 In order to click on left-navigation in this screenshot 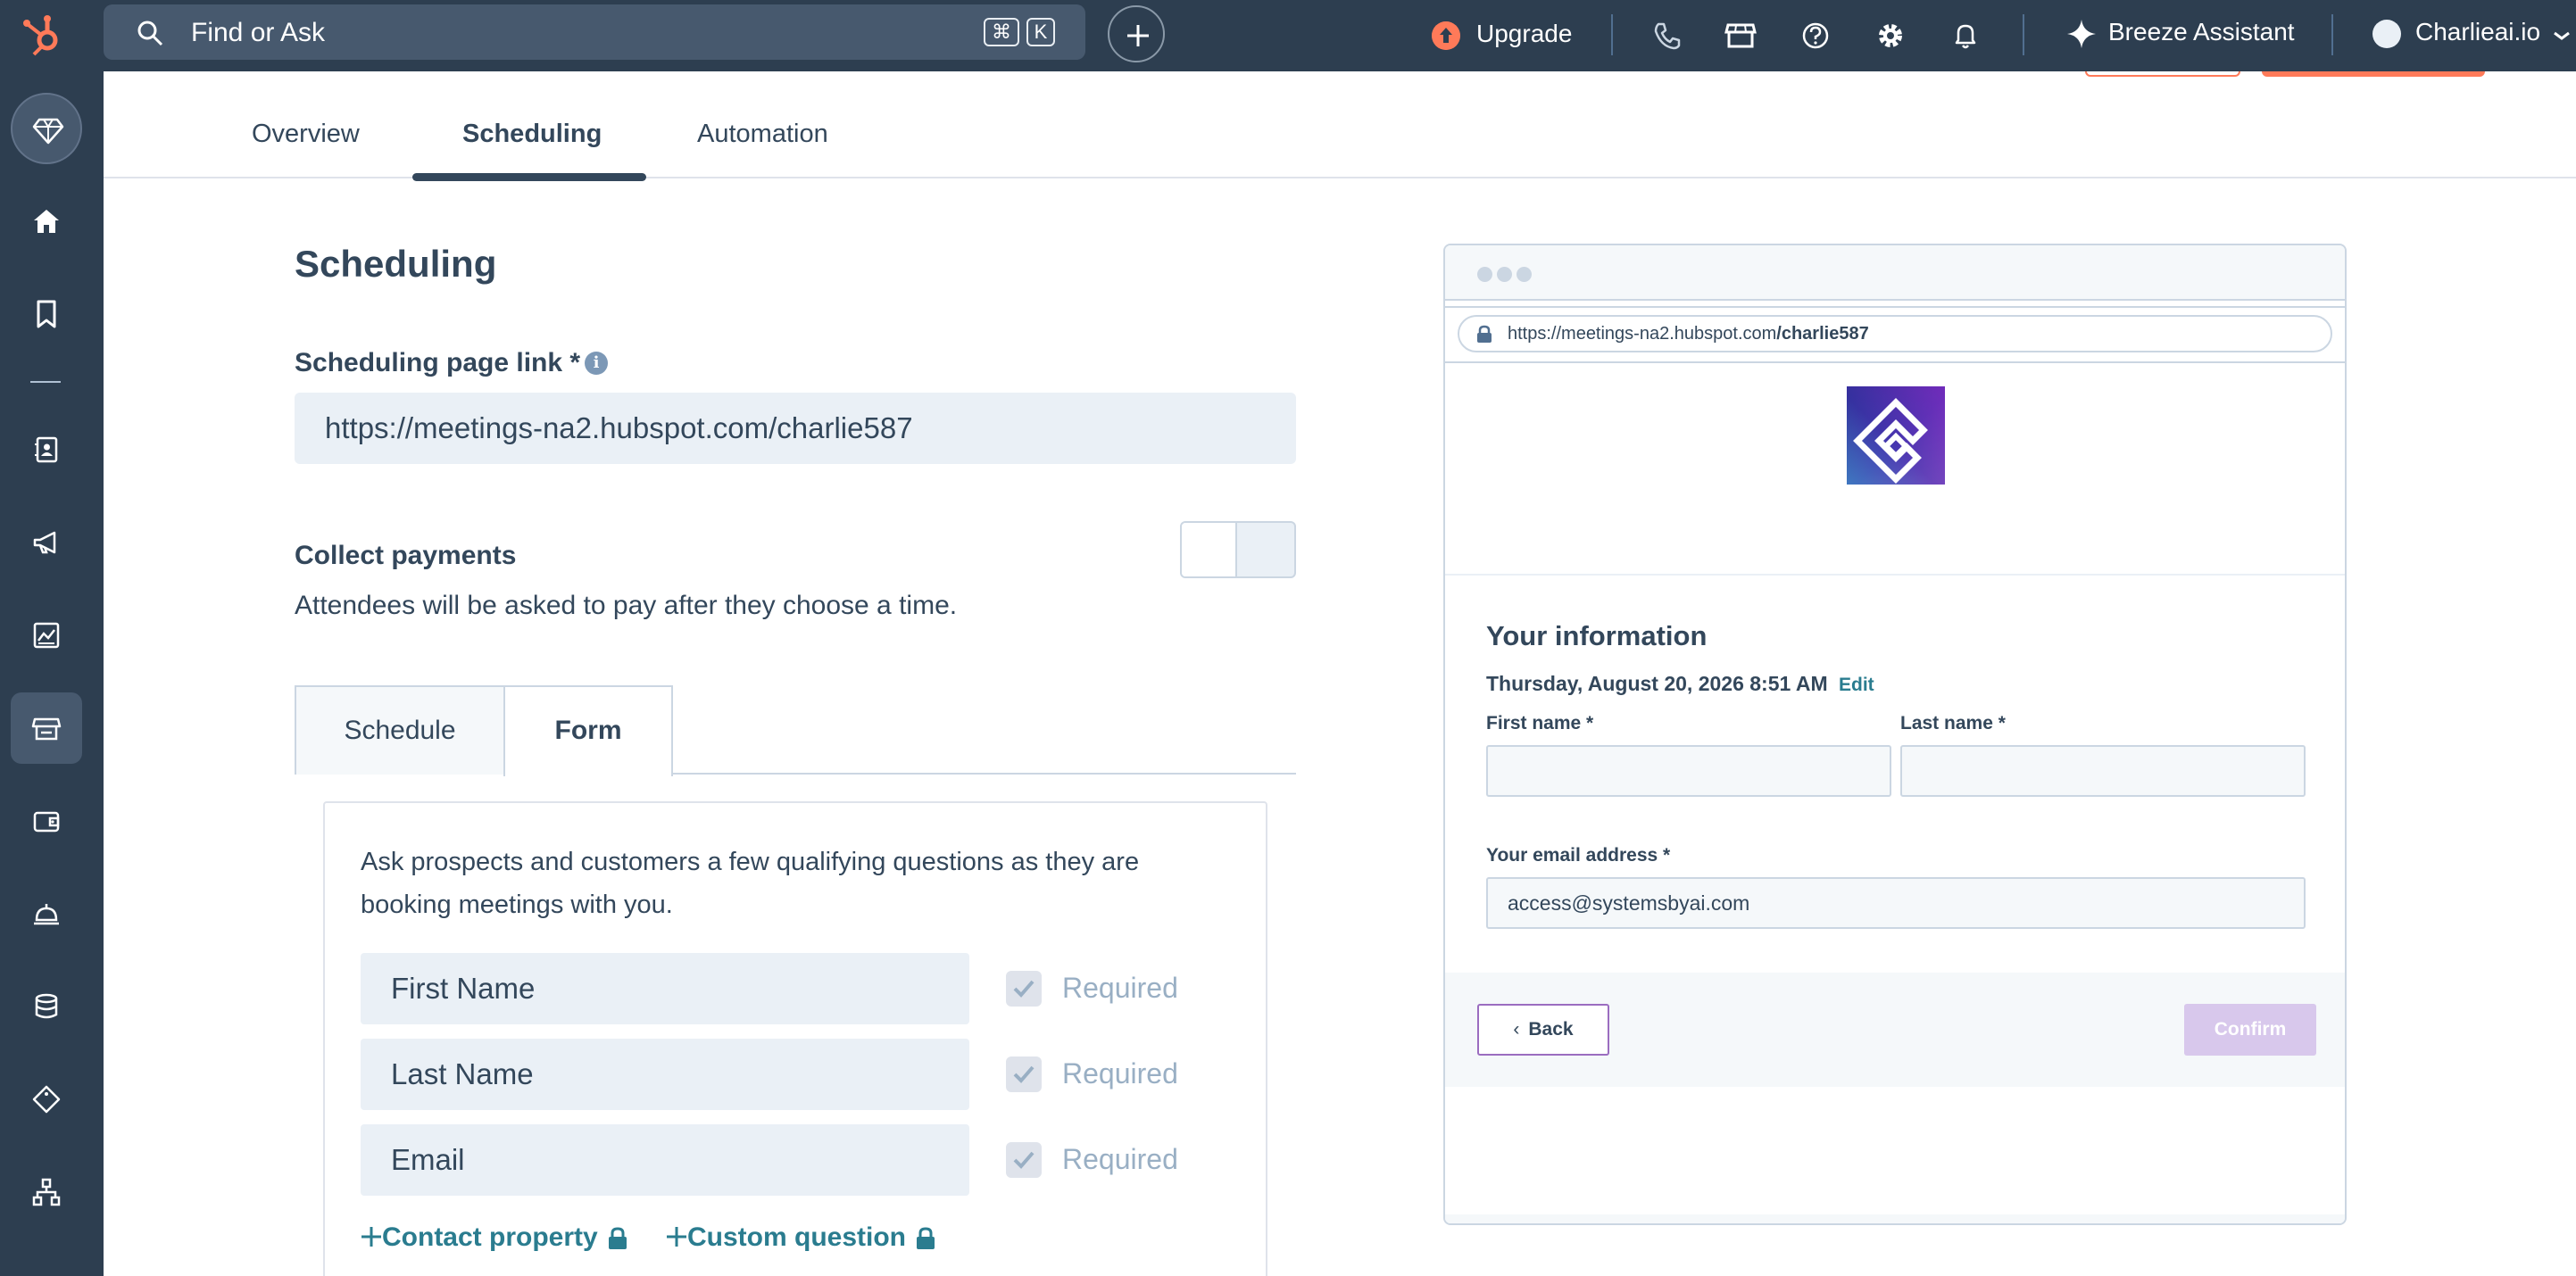, I will do `click(52, 673)`.